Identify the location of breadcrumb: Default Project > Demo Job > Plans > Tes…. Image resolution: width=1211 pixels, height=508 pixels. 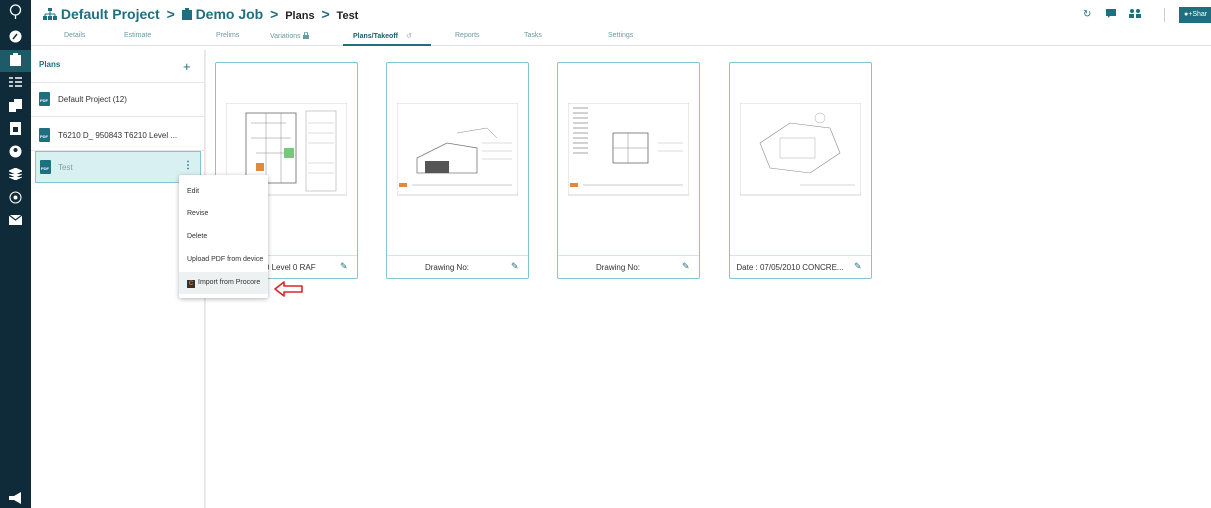
(200, 14).